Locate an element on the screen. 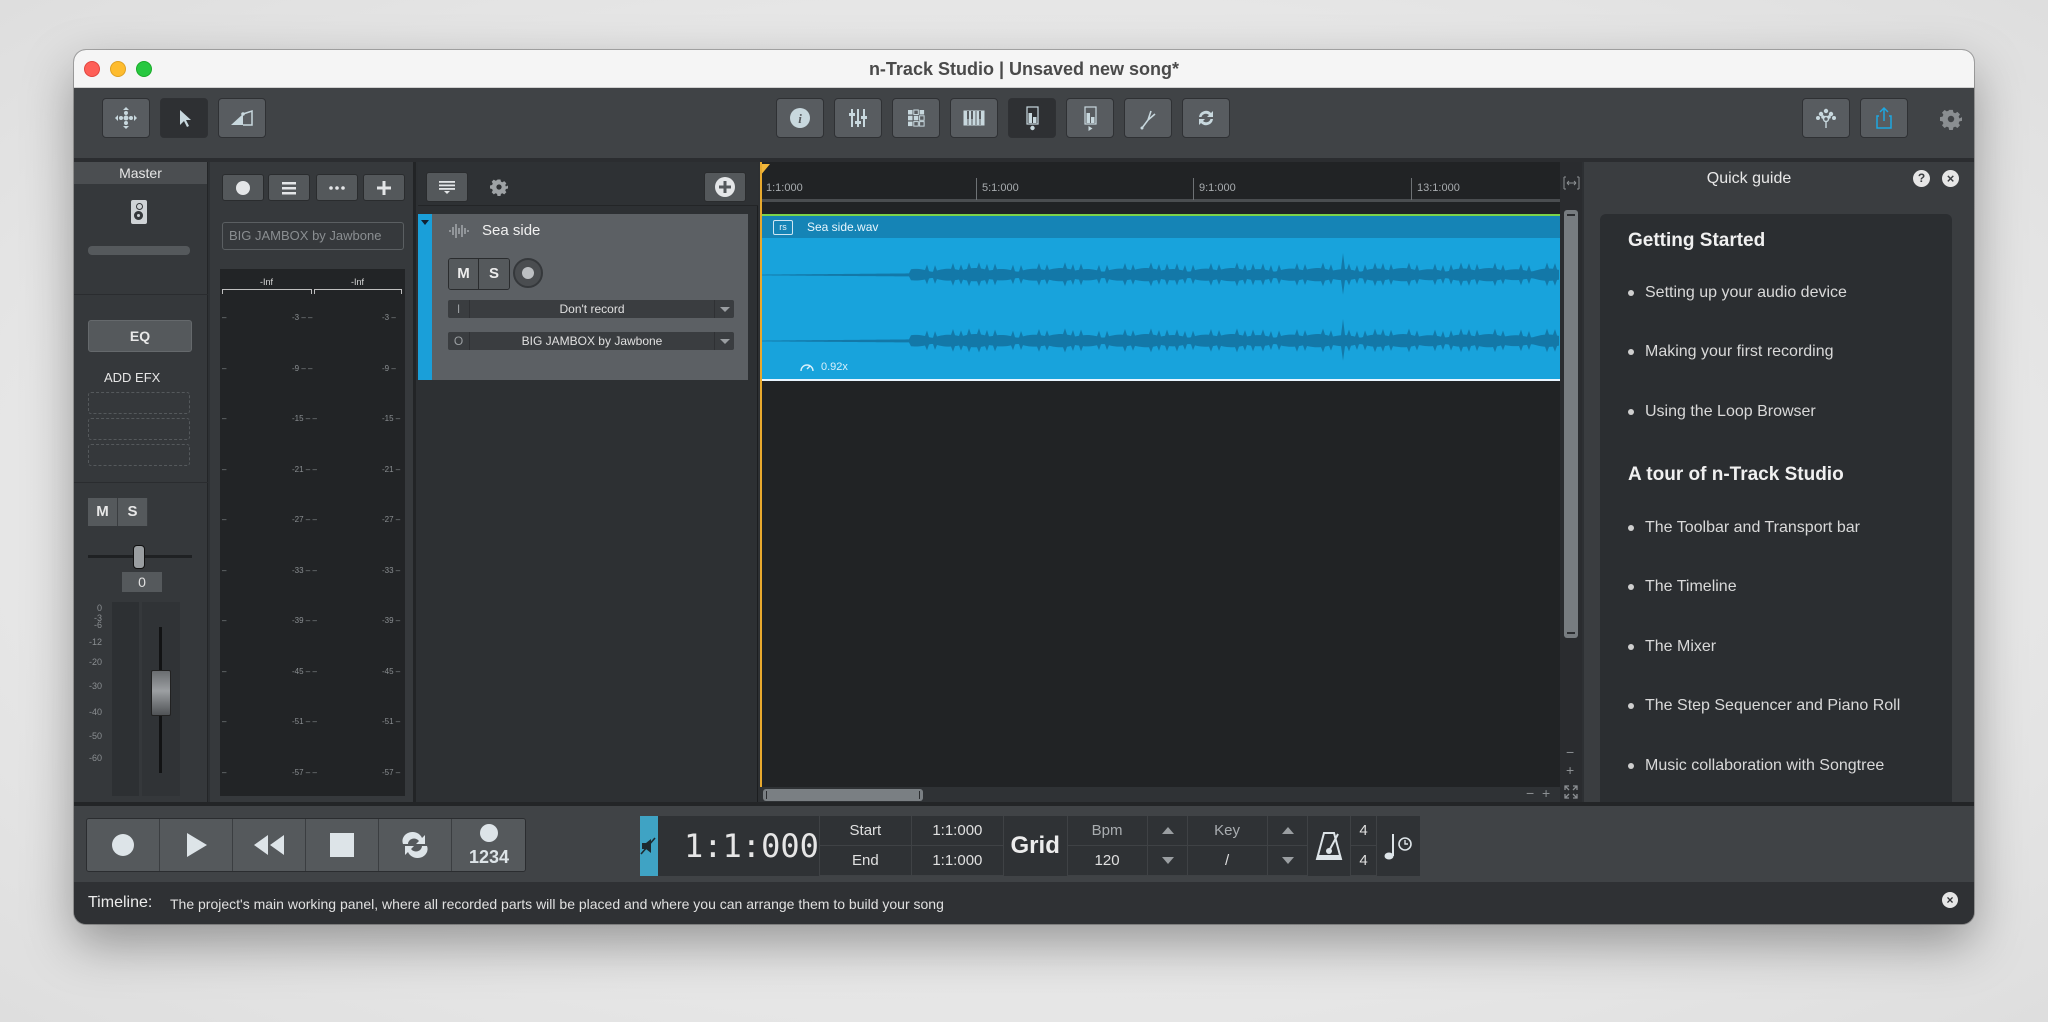 This screenshot has height=1022, width=2048. time-display: 1:1:000 is located at coordinates (739, 846).